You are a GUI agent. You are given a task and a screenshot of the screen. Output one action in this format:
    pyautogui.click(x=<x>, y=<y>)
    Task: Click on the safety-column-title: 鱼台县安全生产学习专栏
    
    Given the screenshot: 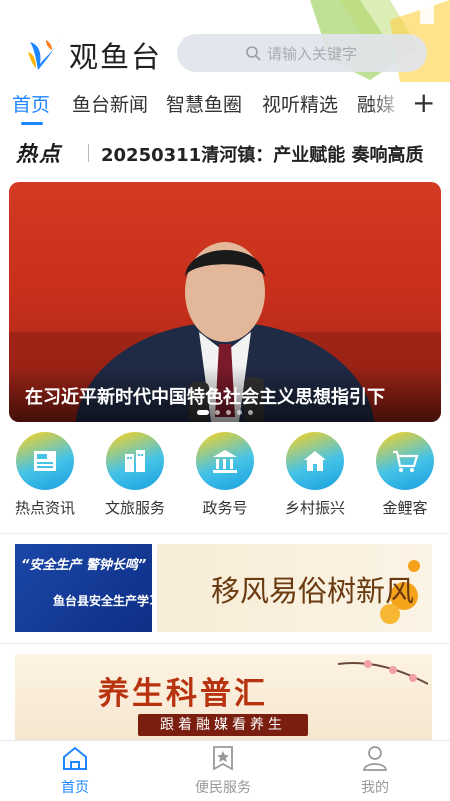 What is the action you would take?
    pyautogui.click(x=102, y=601)
    